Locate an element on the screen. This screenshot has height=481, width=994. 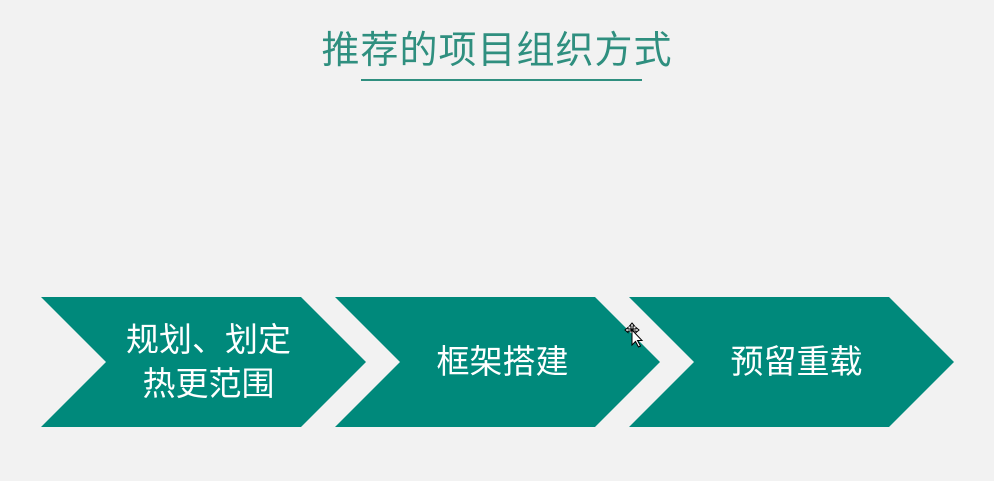
step-1-line-1: 规划、划定 is located at coordinates (208, 339).